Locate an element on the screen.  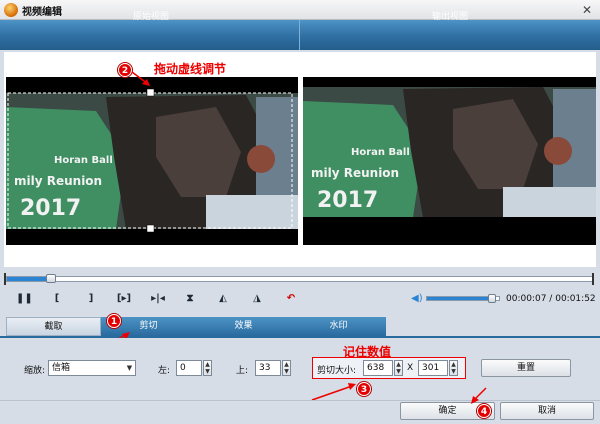
window-title: 视频编辑 is located at coordinates (42, 12).